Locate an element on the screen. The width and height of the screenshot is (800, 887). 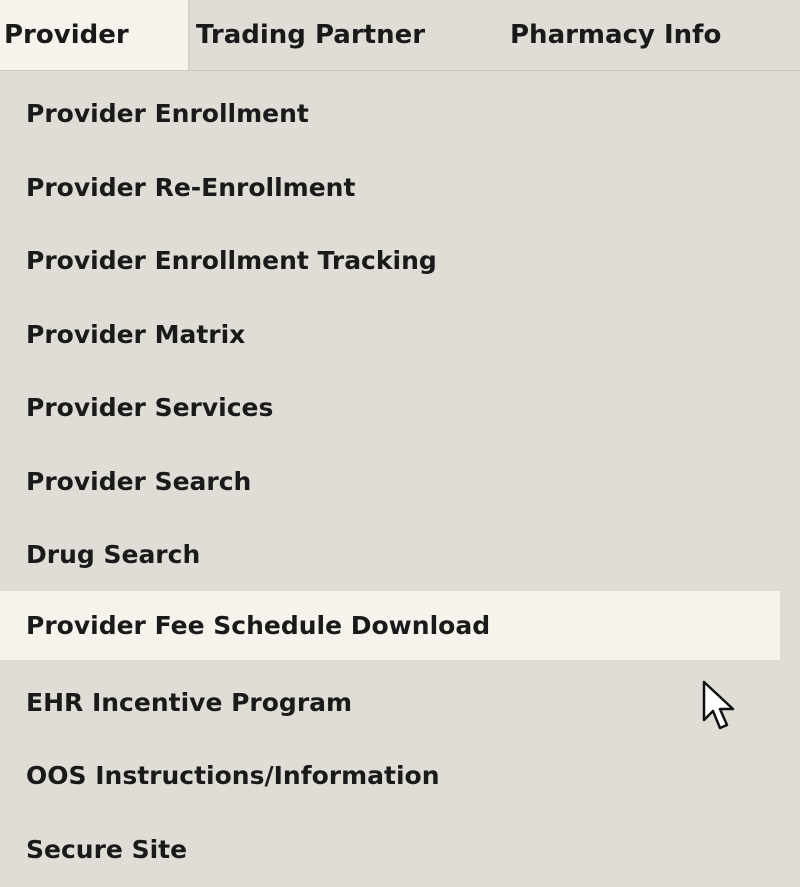
menu-item-provider-enrollment-tracking: Provider Enrollment Tracking is located at coordinates (390, 261).